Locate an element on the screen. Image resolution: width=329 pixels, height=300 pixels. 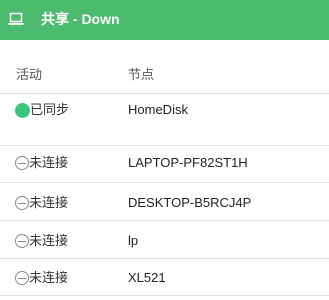
node-name: DESKTOP-B5RCJ4P is located at coordinates (190, 202).